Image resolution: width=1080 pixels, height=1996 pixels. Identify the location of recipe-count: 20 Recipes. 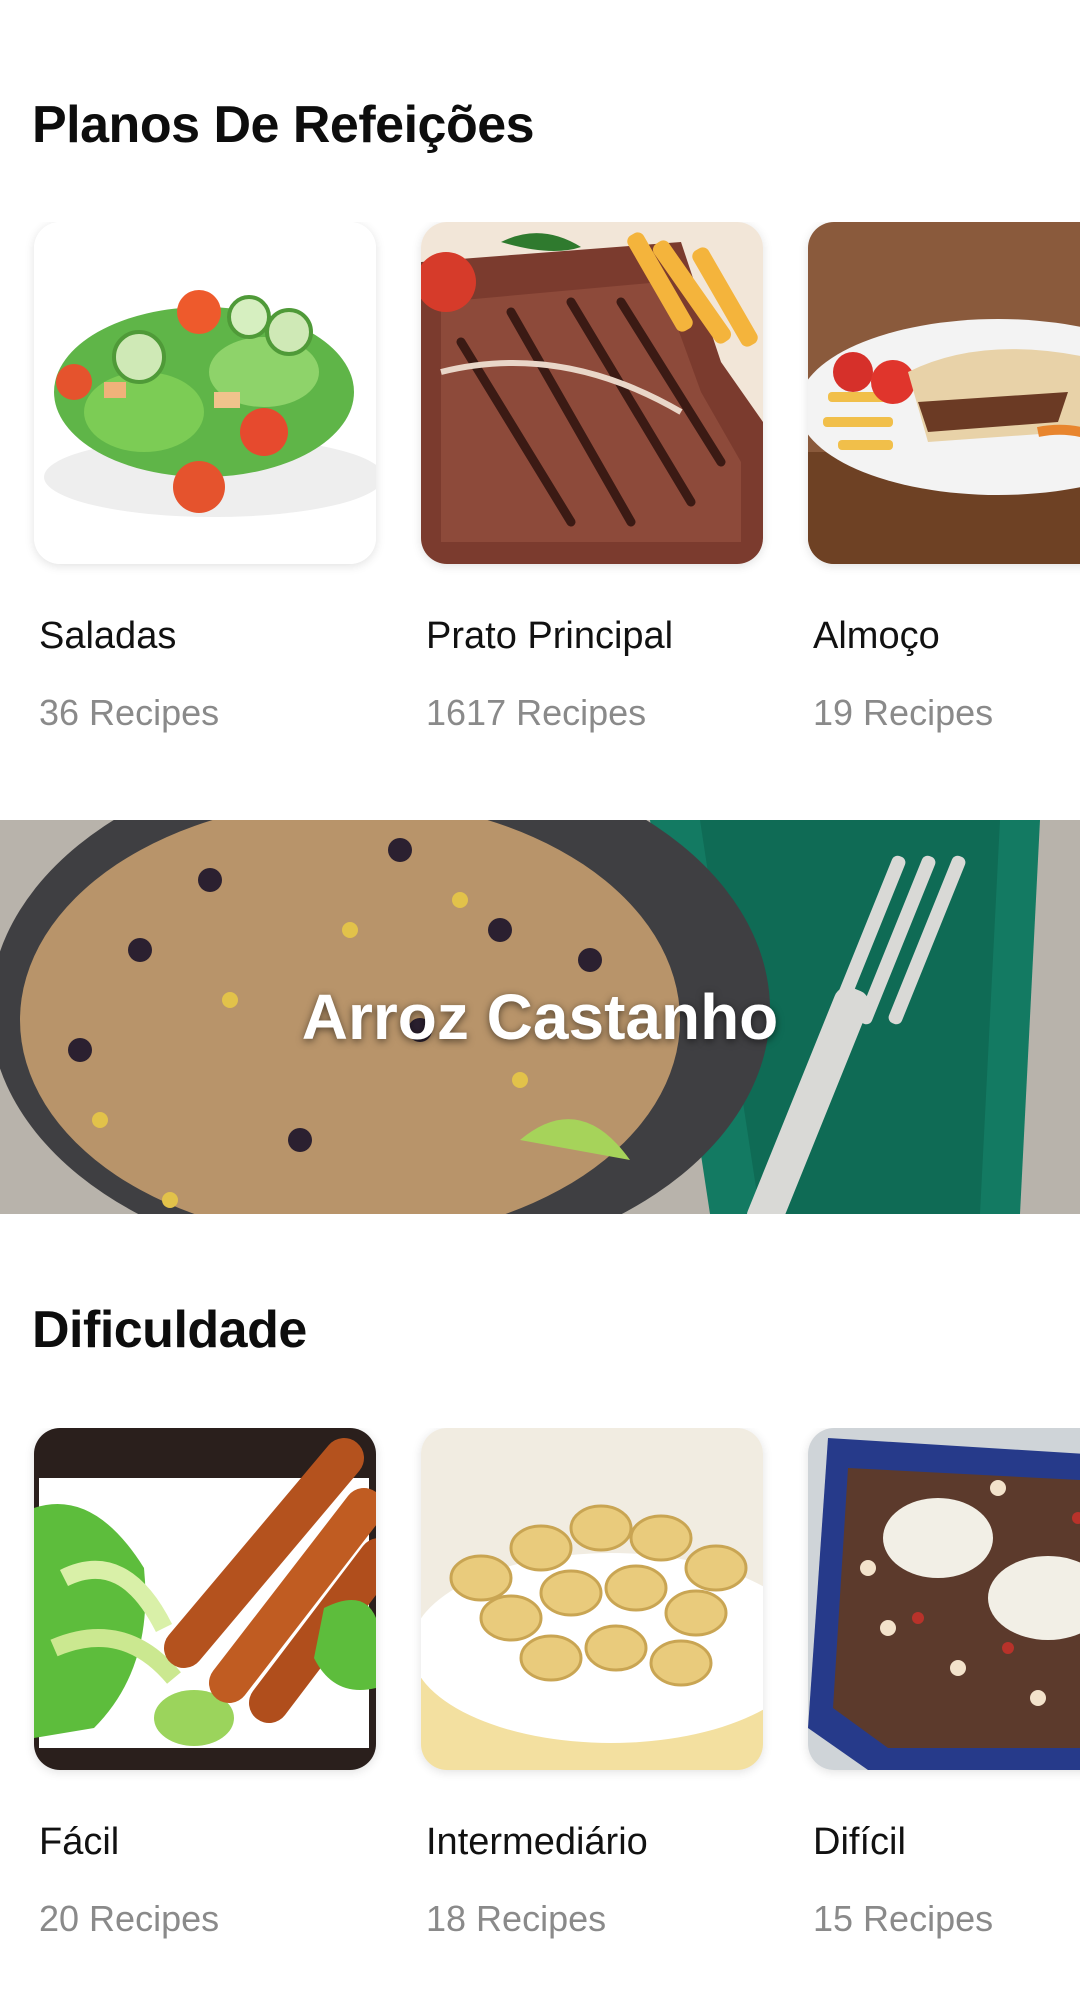
(129, 1918).